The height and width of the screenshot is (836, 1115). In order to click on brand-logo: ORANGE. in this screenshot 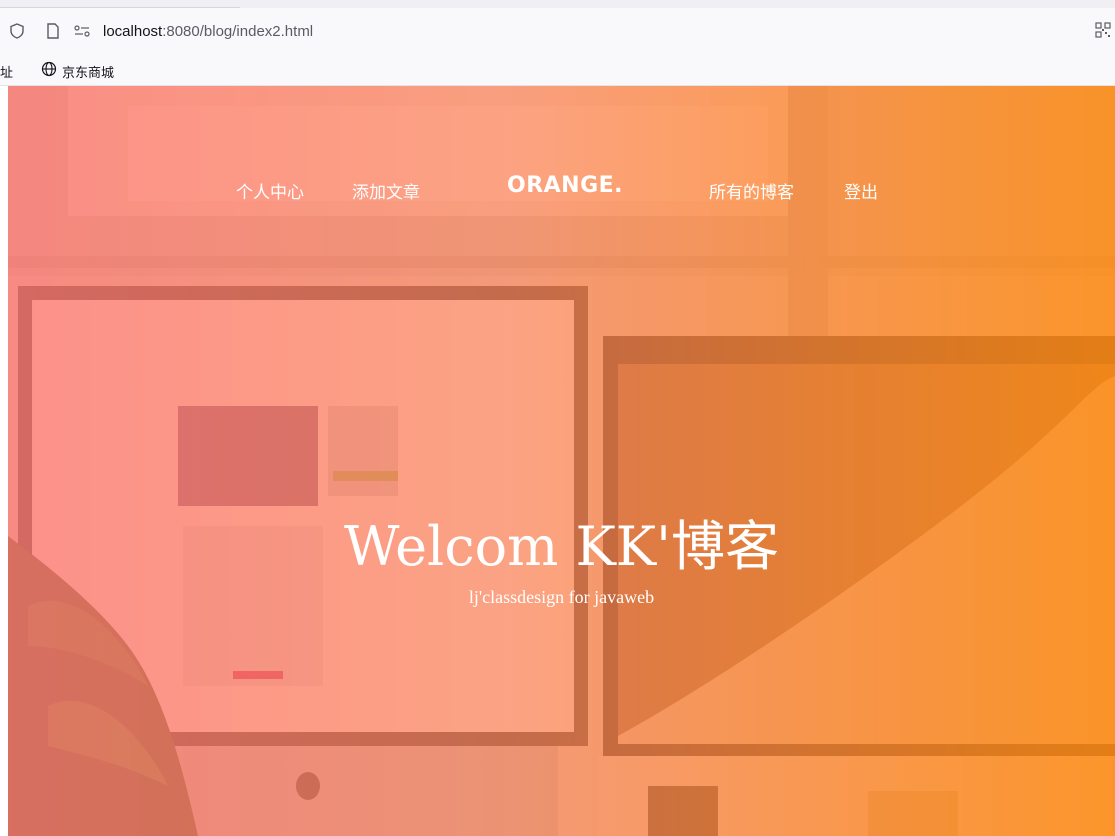, I will do `click(565, 185)`.